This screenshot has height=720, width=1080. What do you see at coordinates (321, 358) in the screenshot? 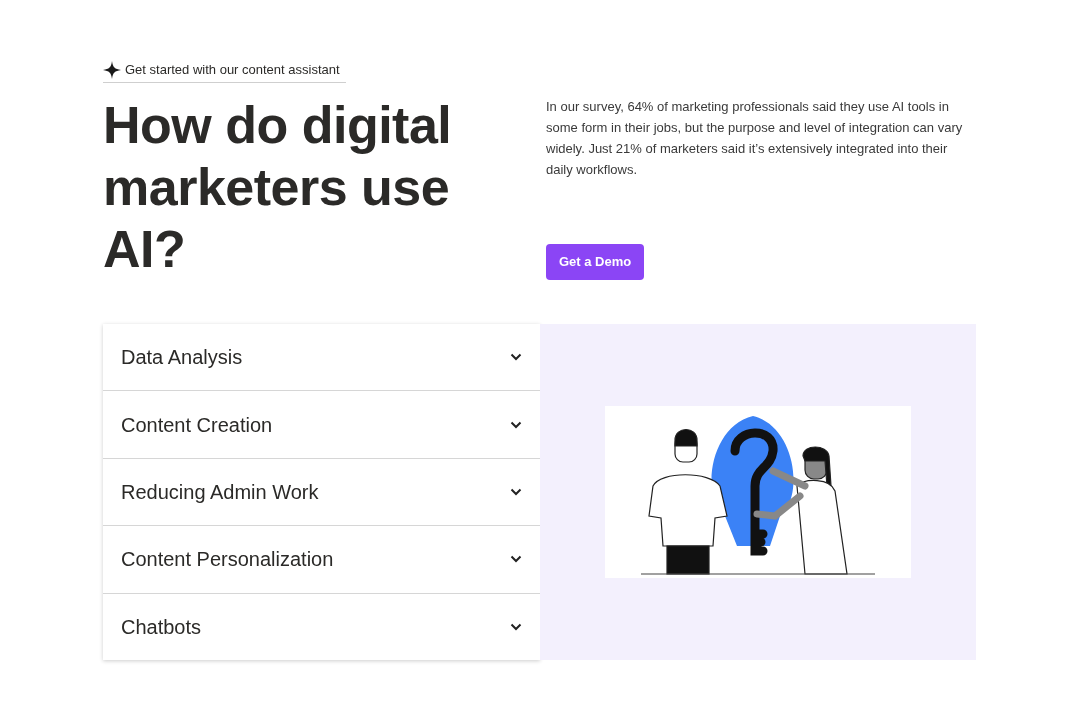
I see `accordion-item: Data Analysis` at bounding box center [321, 358].